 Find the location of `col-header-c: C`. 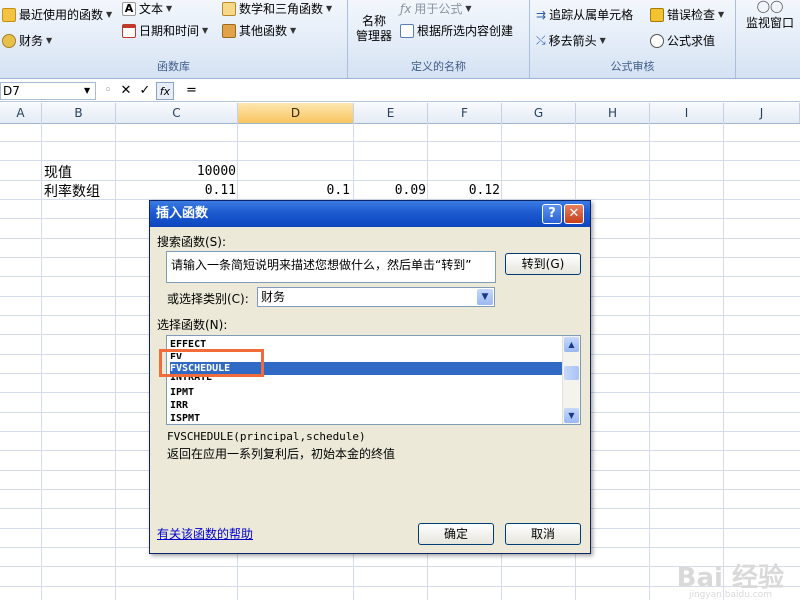

col-header-c: C is located at coordinates (177, 113).